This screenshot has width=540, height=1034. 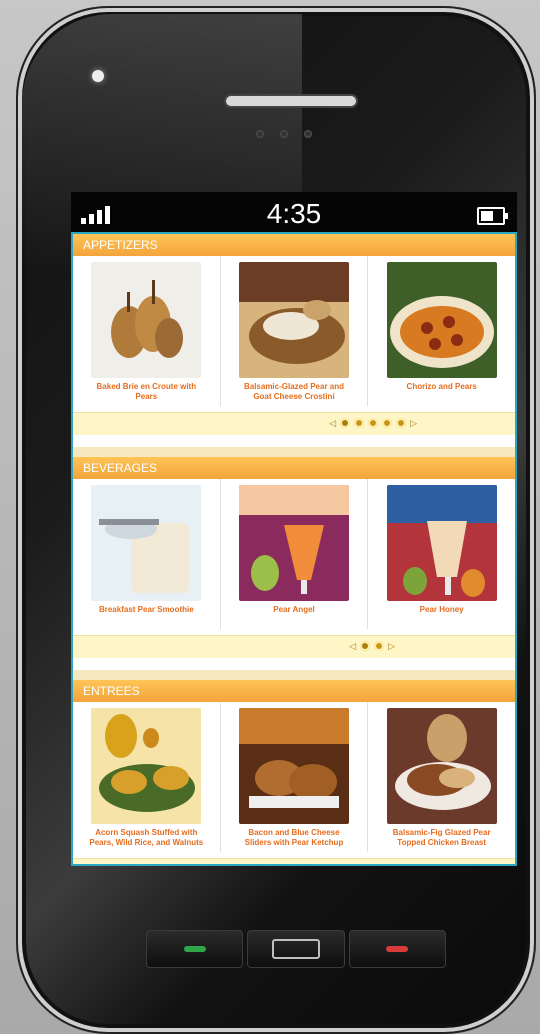 What do you see at coordinates (146, 392) in the screenshot?
I see `recipe-caption: Baked Brie en Croute with Pears` at bounding box center [146, 392].